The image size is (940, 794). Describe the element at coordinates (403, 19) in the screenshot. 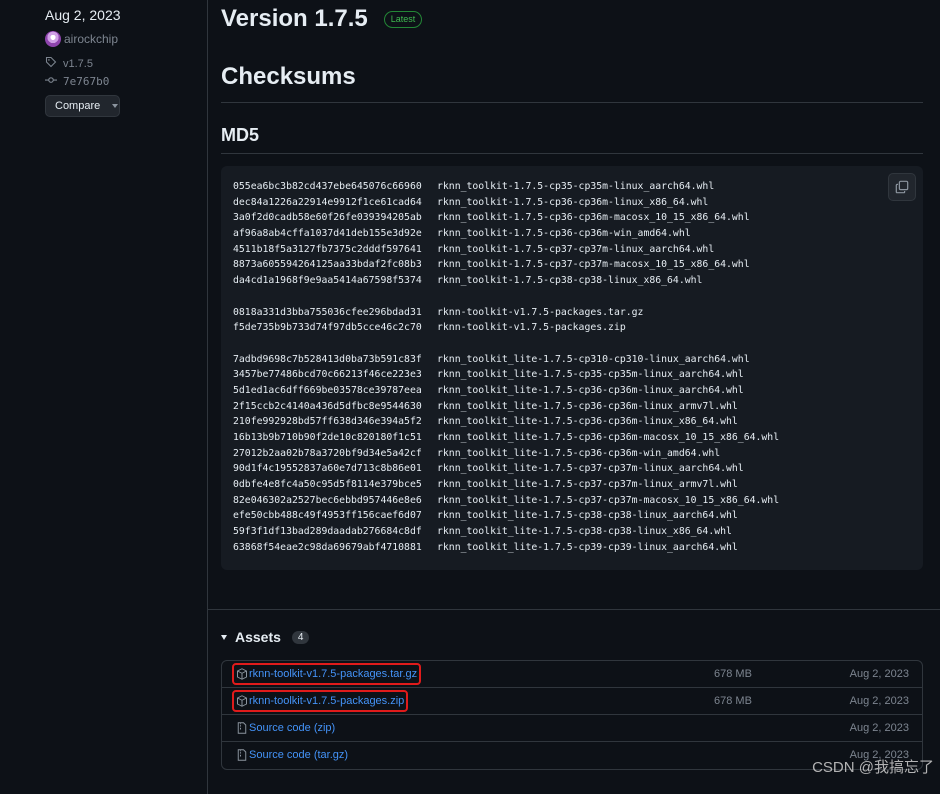

I see `latest-badge: Latest` at that location.